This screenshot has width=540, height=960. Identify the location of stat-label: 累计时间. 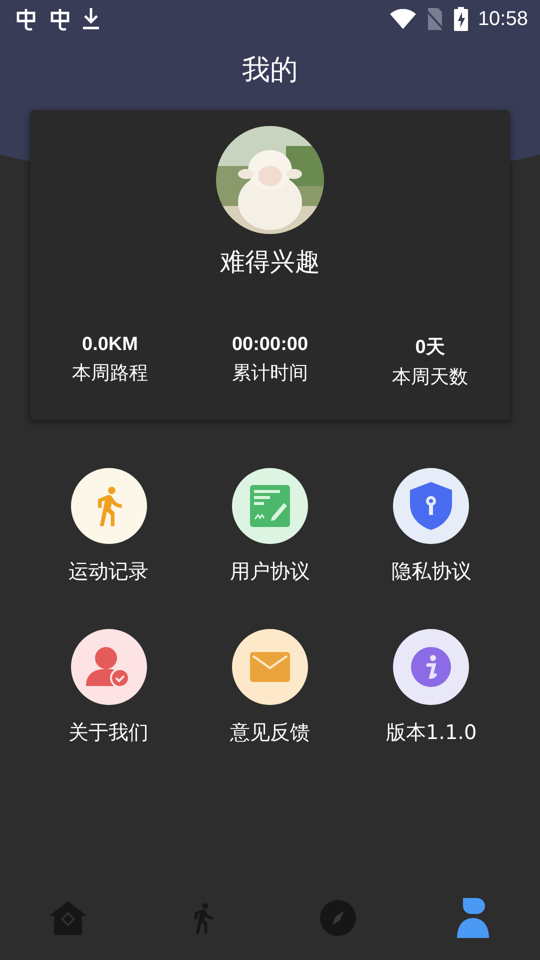
(270, 373).